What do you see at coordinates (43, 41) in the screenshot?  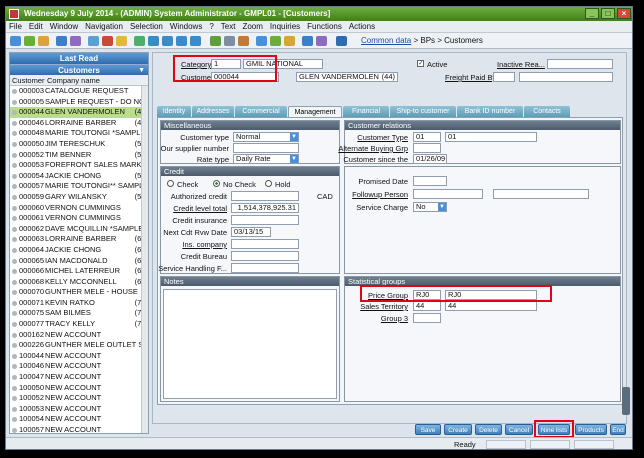 I see `open-icon` at bounding box center [43, 41].